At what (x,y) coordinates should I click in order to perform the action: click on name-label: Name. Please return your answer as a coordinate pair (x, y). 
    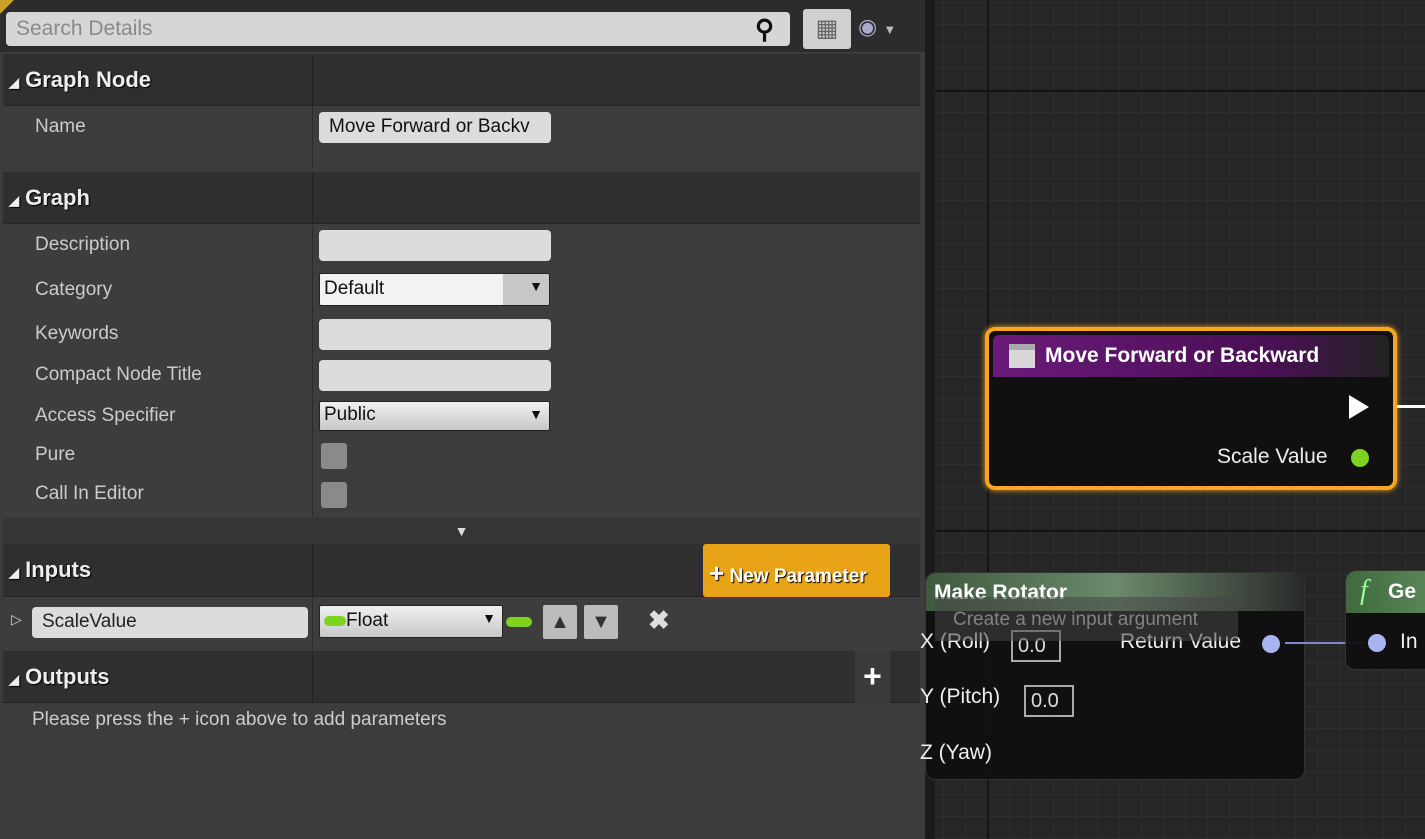
    Looking at the image, I should click on (60, 126).